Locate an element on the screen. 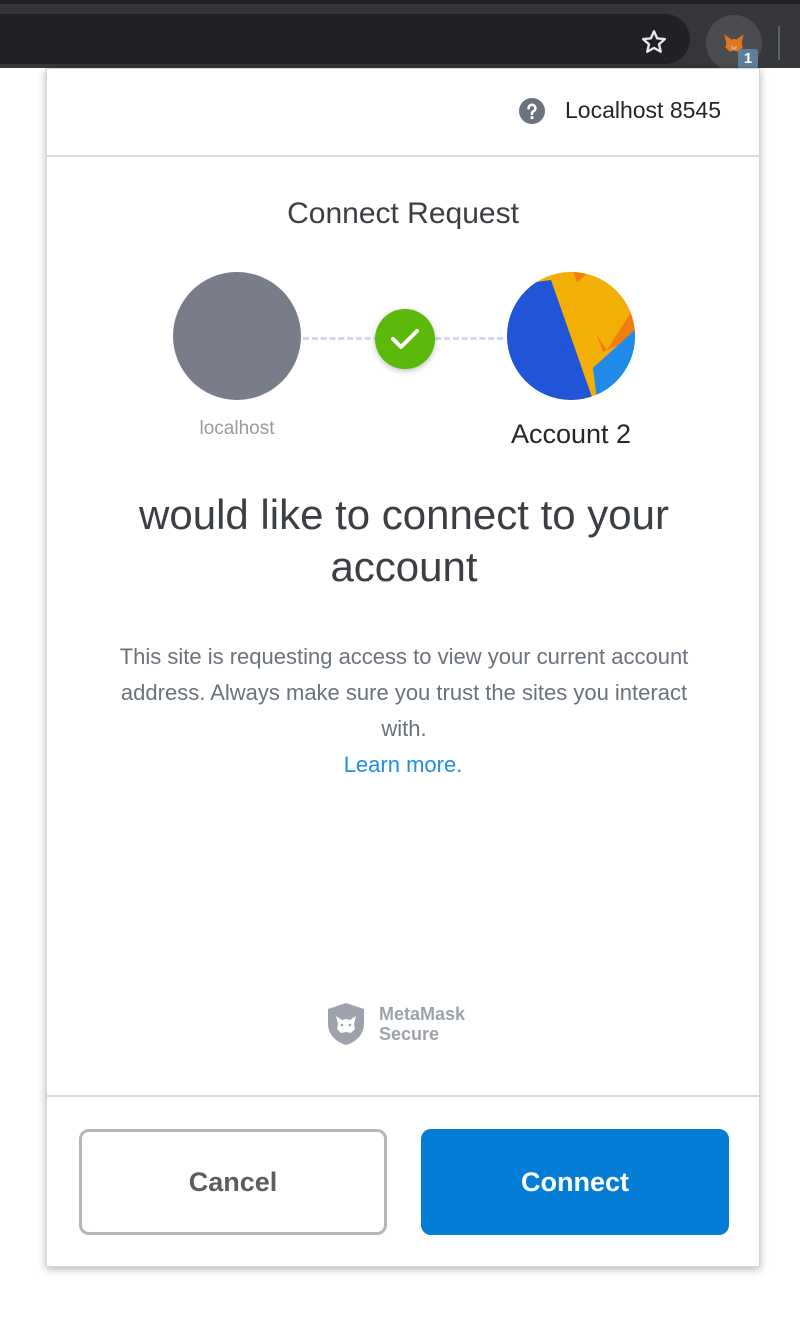 Image resolution: width=800 pixels, height=1318 pixels. network-indicator: Localhost 8545 is located at coordinates (619, 110).